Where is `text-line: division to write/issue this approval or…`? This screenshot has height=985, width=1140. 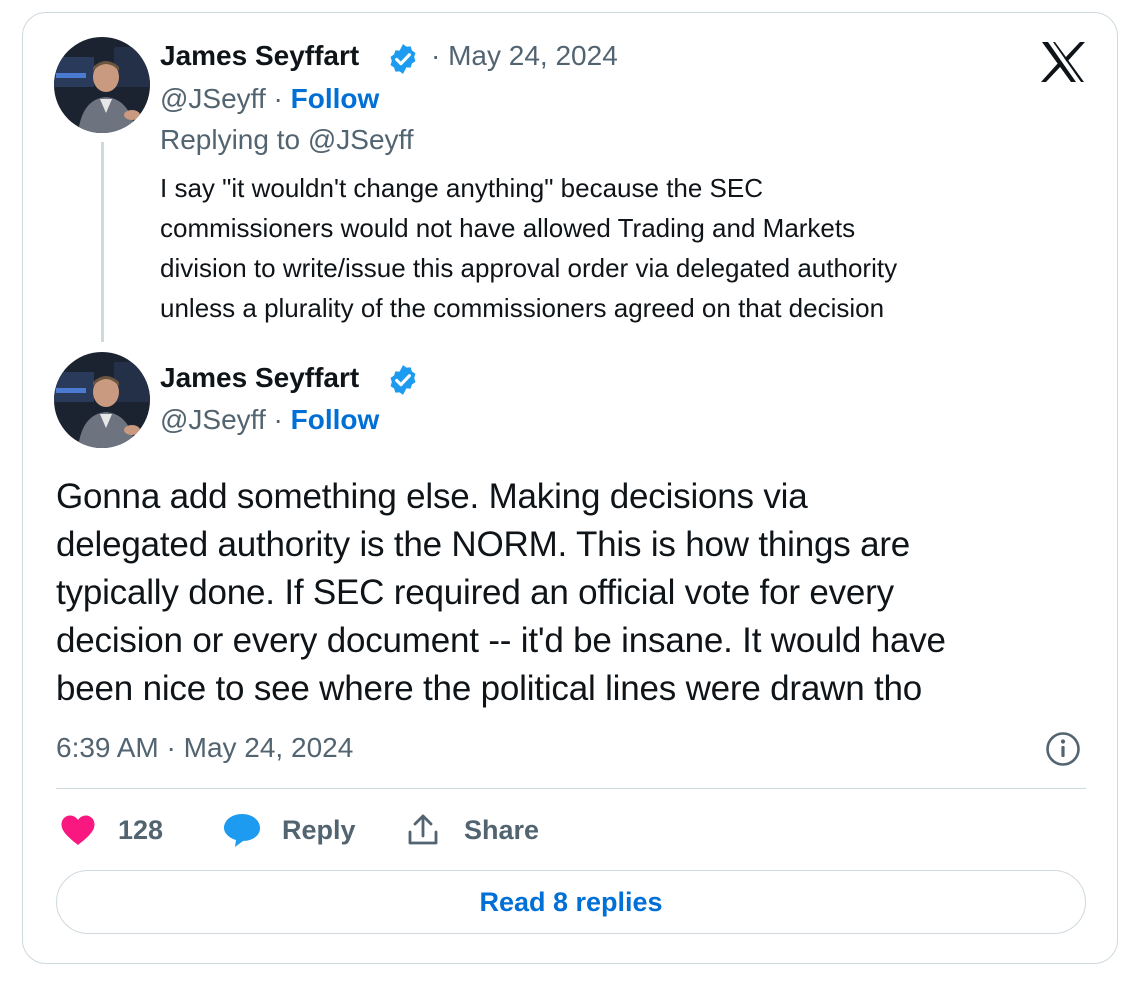 text-line: division to write/issue this approval or… is located at coordinates (529, 268).